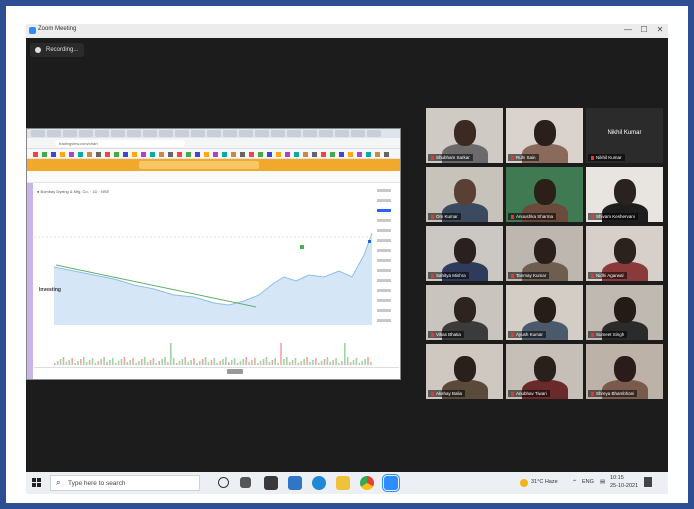 This screenshot has height=509, width=694. What do you see at coordinates (624, 486) in the screenshot?
I see `clock-date: 25-10-2021` at bounding box center [624, 486].